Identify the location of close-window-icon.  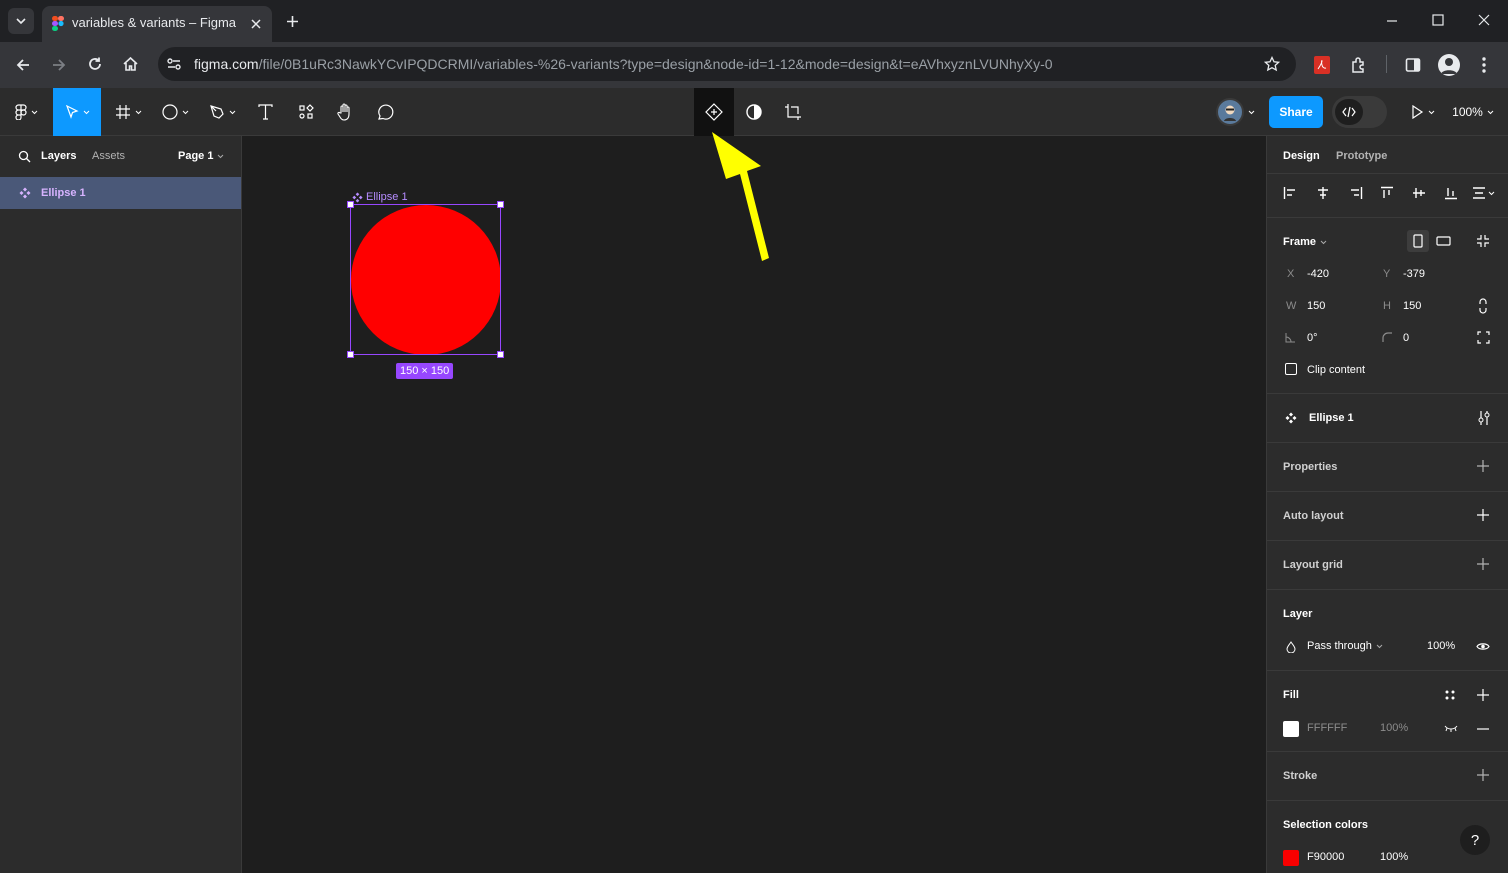
(1484, 20).